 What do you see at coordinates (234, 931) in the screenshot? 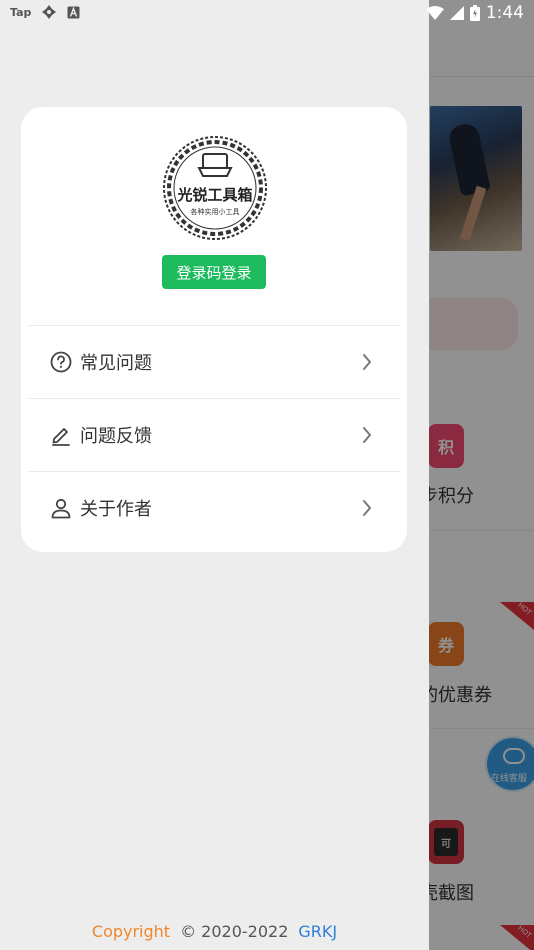
I see `copyright-years: © 2020-2022` at bounding box center [234, 931].